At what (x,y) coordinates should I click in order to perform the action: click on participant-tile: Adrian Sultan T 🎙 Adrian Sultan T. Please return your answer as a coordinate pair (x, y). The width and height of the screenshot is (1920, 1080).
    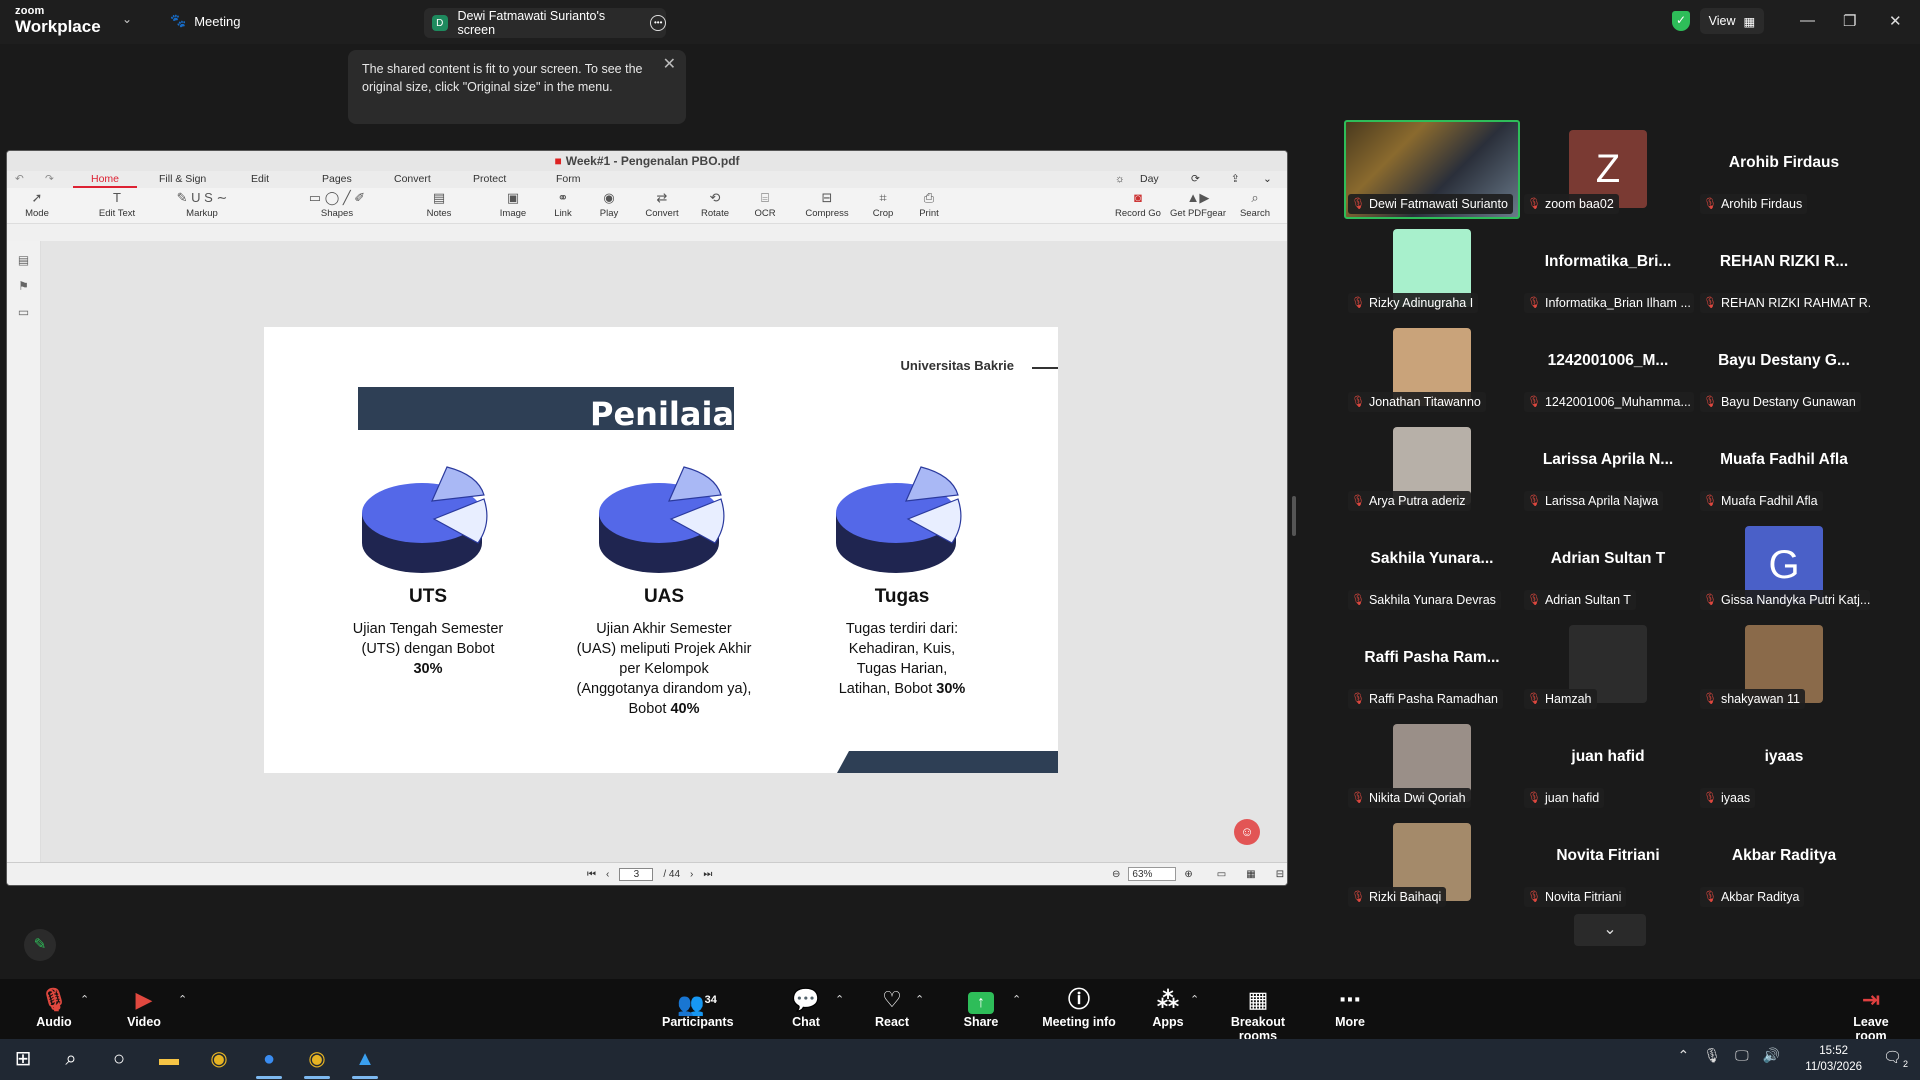
    Looking at the image, I should click on (1608, 565).